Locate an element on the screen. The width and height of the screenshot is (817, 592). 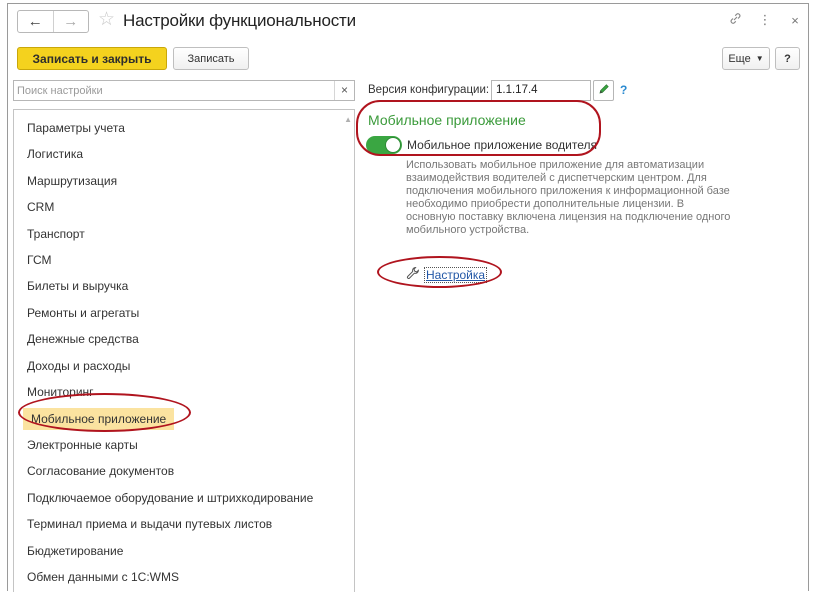
section-item: Согласование документов is located at coordinates (100, 471).